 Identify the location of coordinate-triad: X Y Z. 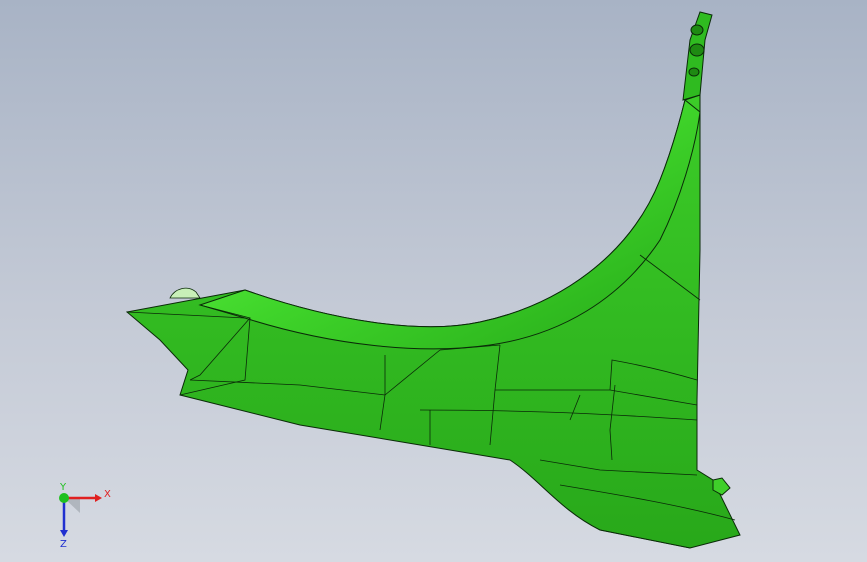
(85, 515).